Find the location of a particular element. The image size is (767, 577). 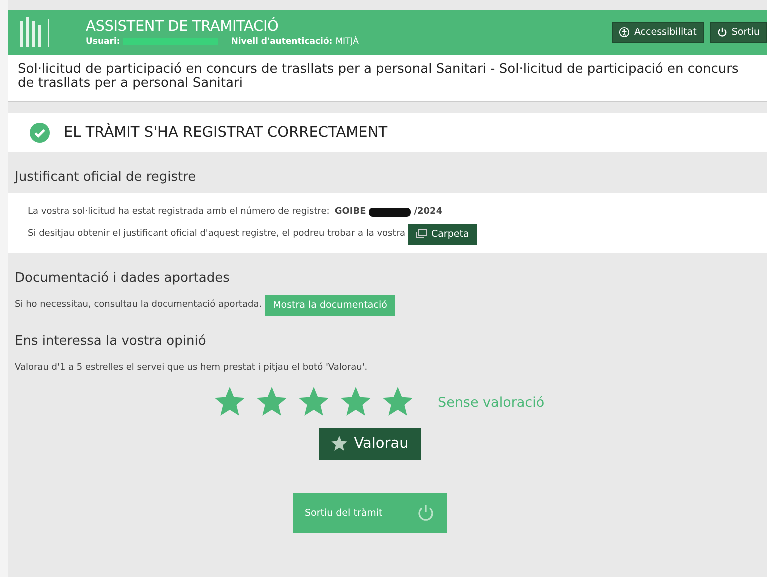

folder-text: Si desitjau obtenir el justificant oficial d'aquest registre, el podreu trobar a la vostra is located at coordinates (217, 234).